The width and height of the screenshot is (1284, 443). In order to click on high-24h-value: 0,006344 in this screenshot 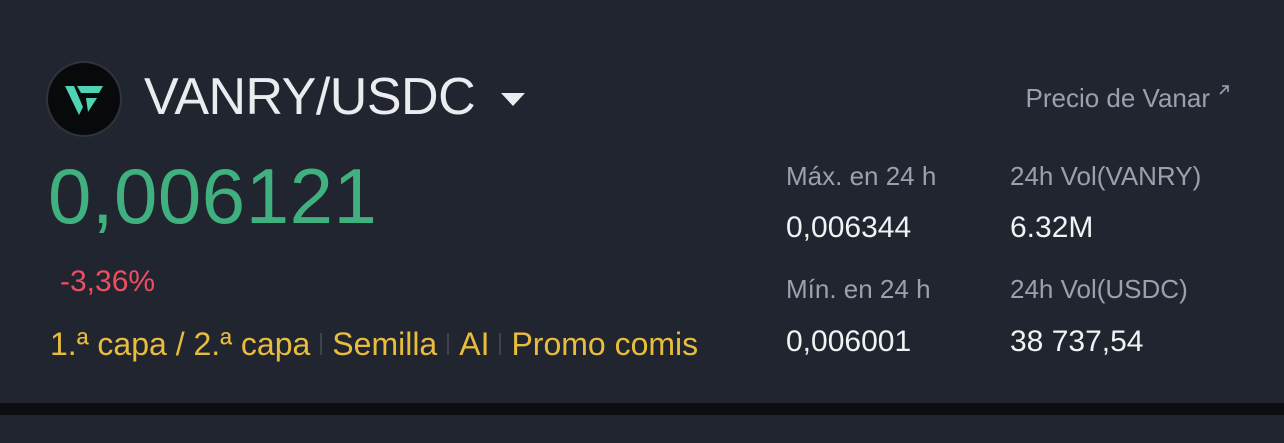, I will do `click(849, 227)`.